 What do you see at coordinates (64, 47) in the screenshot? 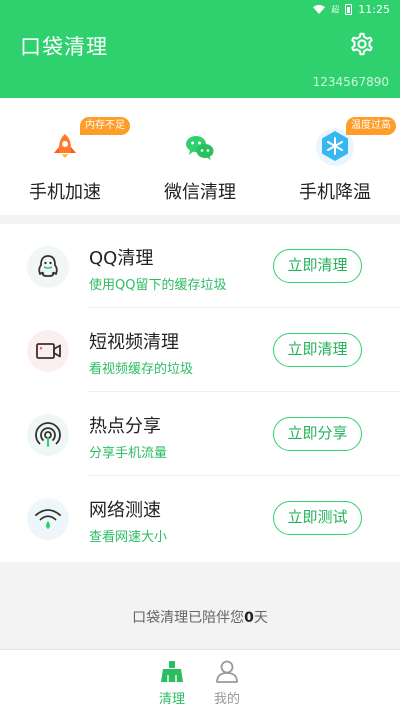
I see `page-title: 口袋清理` at bounding box center [64, 47].